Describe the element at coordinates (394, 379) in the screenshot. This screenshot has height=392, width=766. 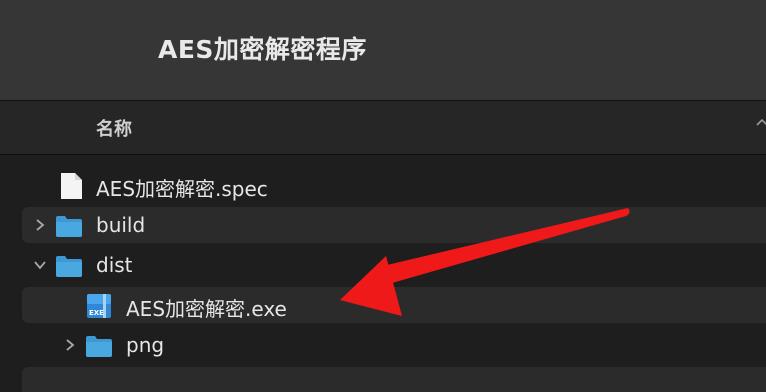
I see `list-item-empty` at that location.